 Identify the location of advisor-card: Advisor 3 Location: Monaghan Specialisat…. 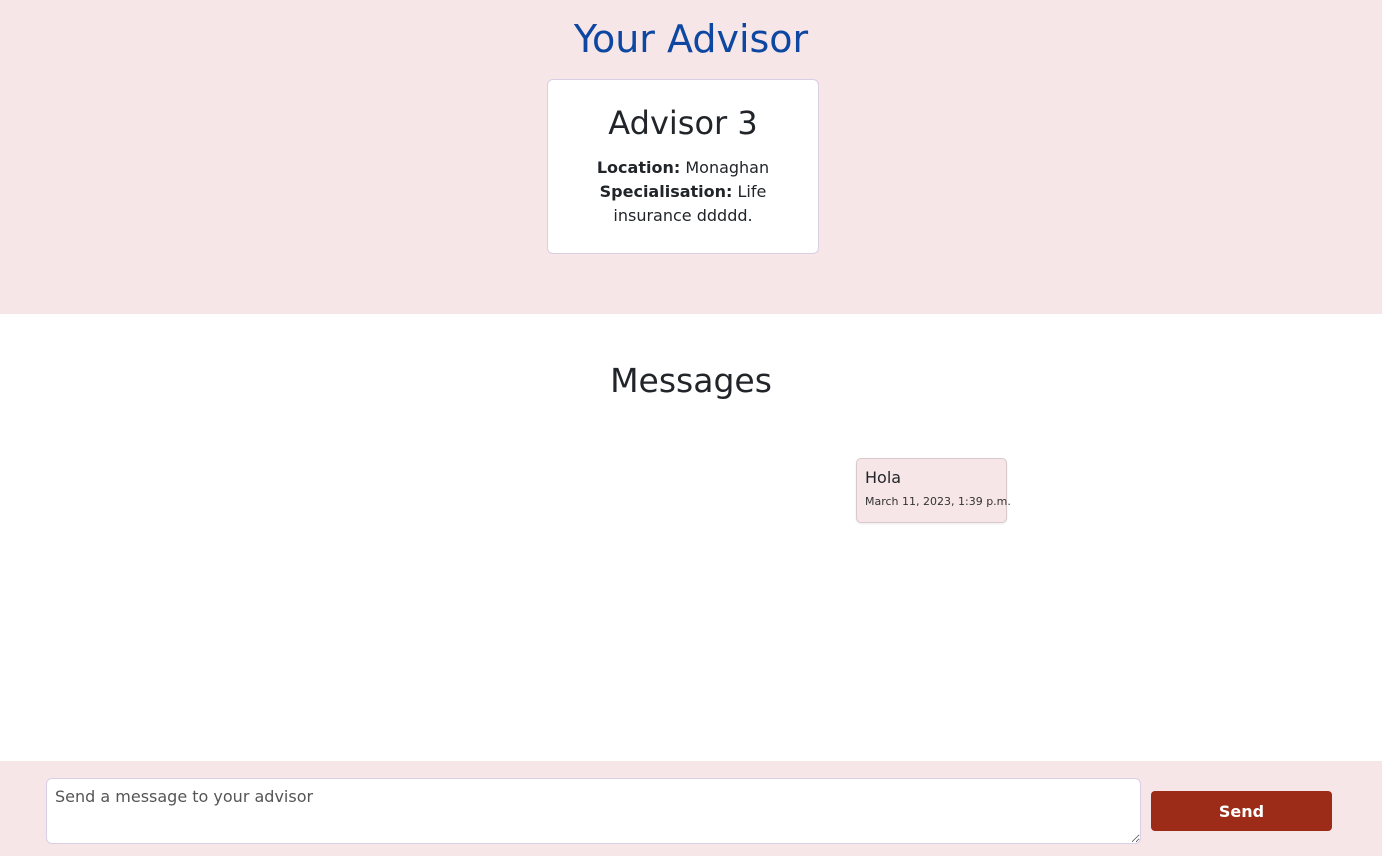
(683, 166).